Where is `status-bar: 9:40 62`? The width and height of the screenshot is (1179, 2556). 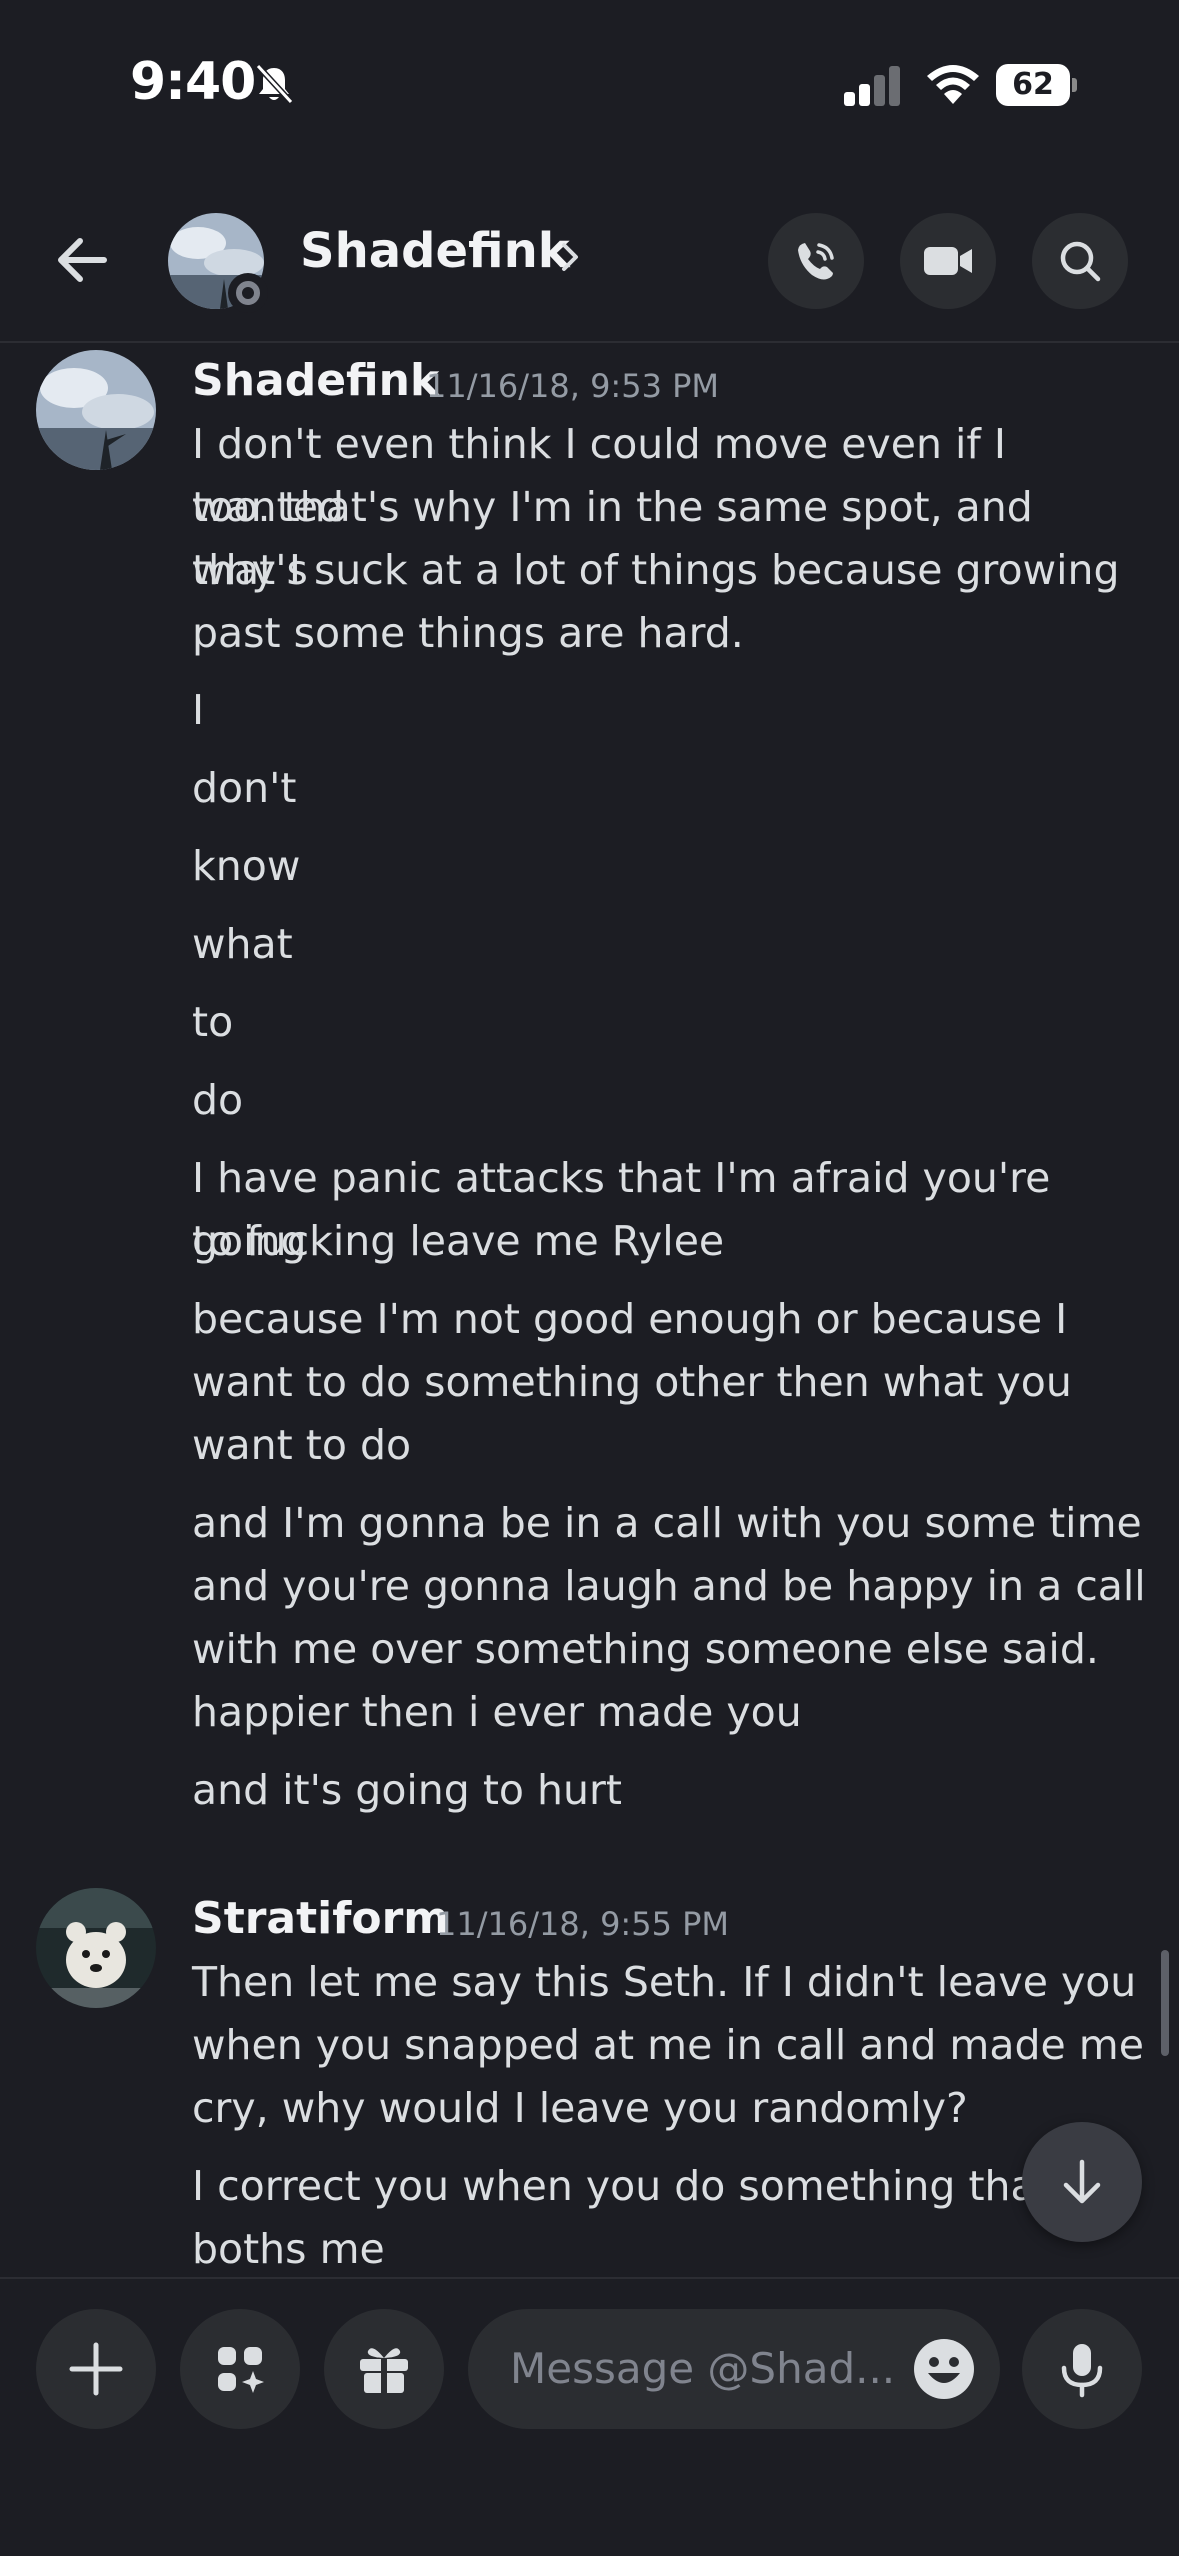
status-bar: 9:40 62 is located at coordinates (589, 87).